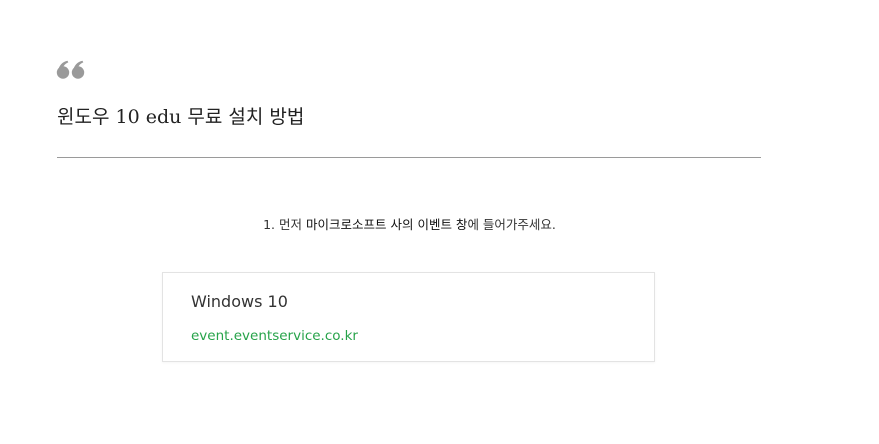  I want to click on step-highlight: 마이크로소프트 사의 이벤트 창, so click(387, 224).